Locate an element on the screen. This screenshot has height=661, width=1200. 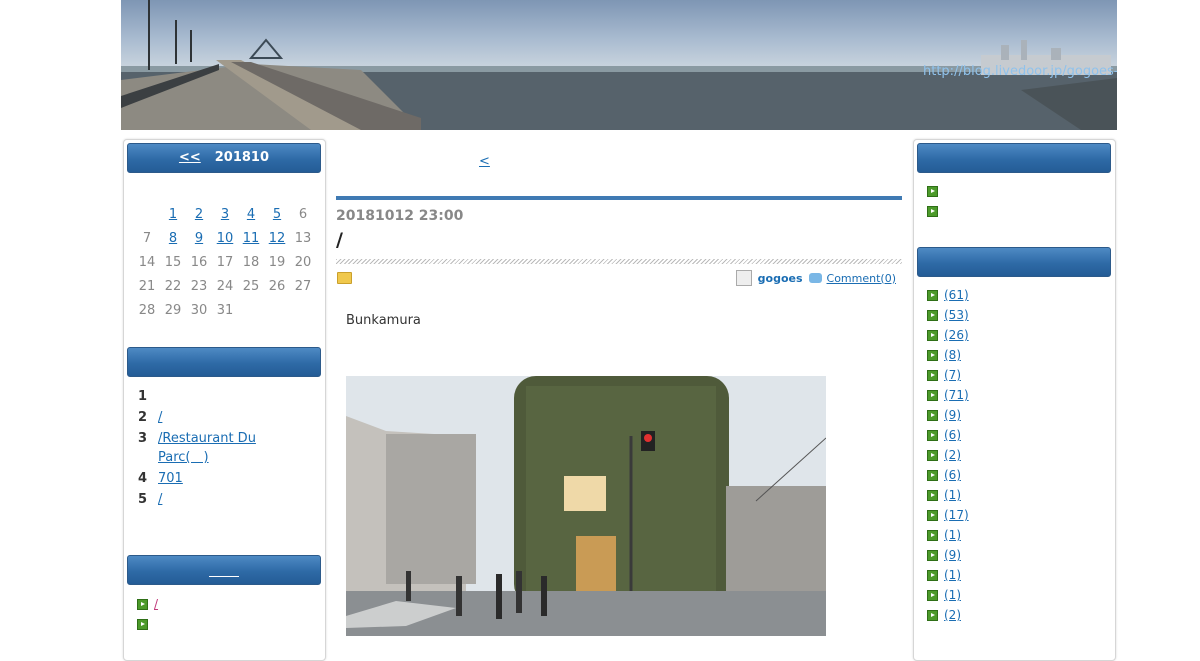
calendar-day: 25 is located at coordinates (251, 286).